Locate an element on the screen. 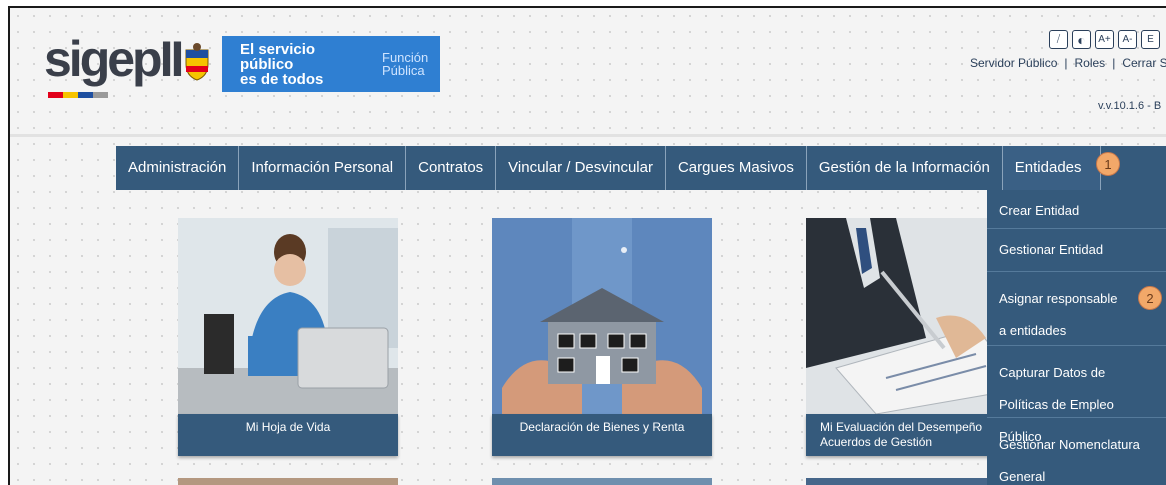 This screenshot has height=485, width=1166. colombia-coat-of-arms-icon is located at coordinates (197, 62).